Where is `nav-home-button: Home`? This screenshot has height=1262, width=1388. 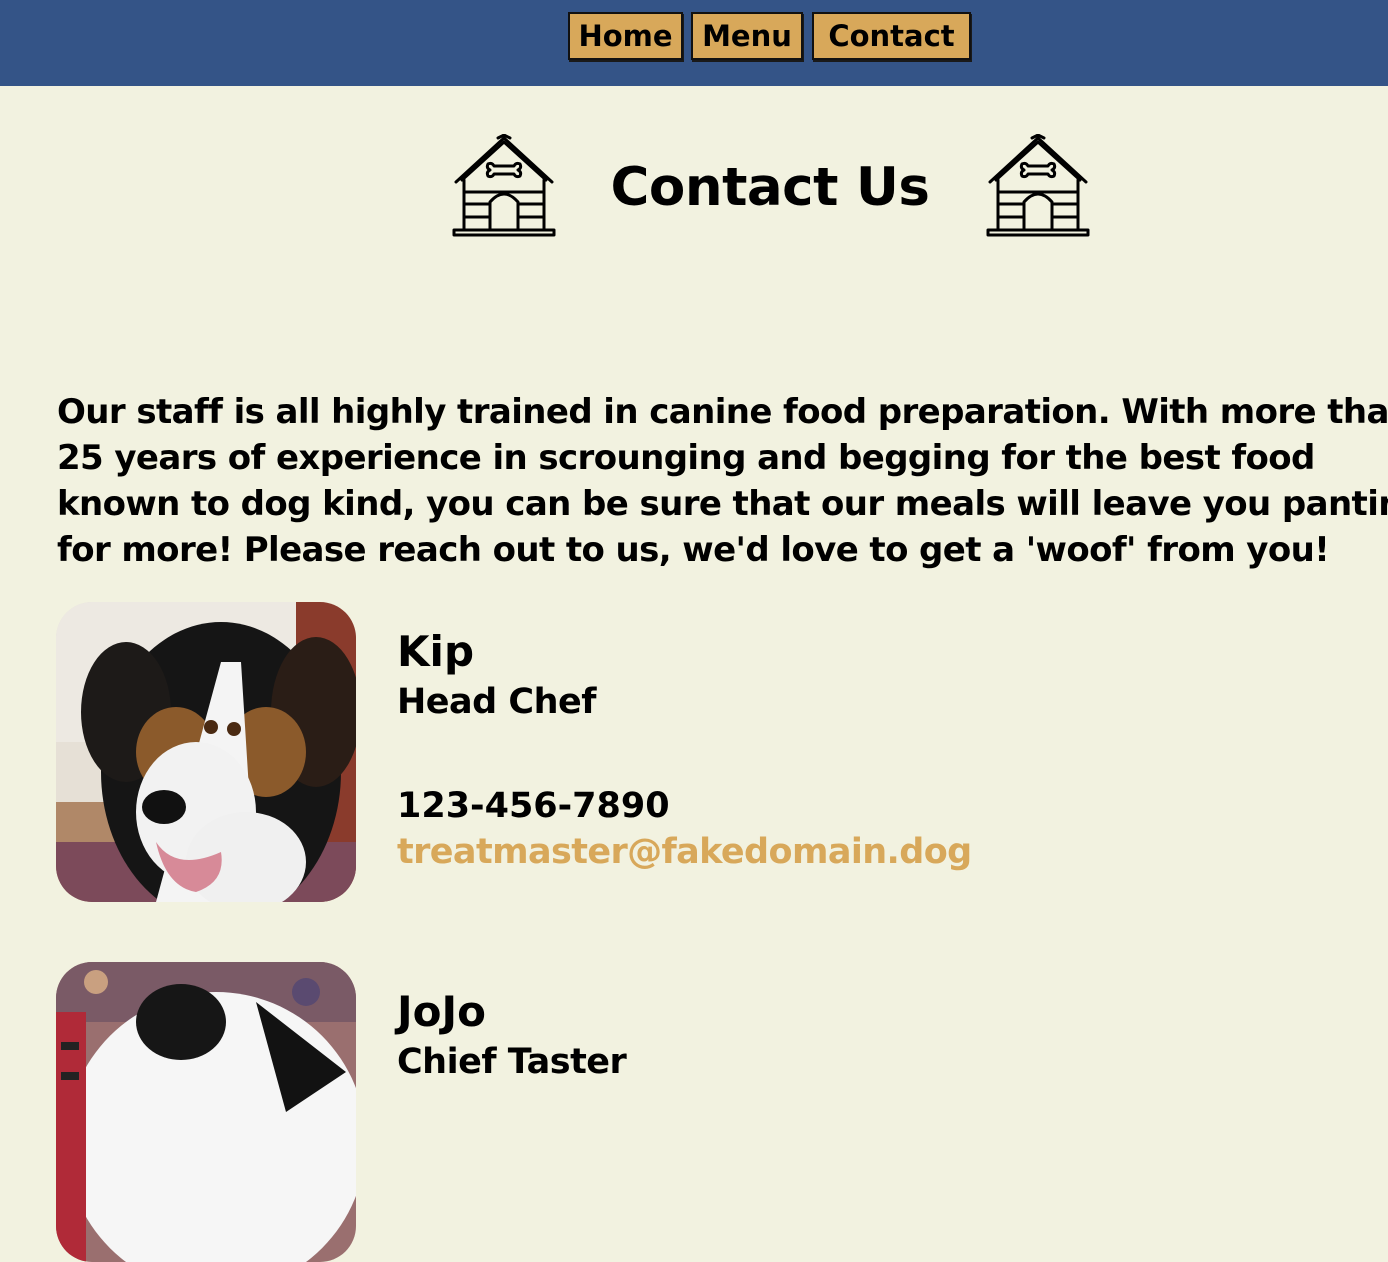
nav-home-button: Home is located at coordinates (625, 36).